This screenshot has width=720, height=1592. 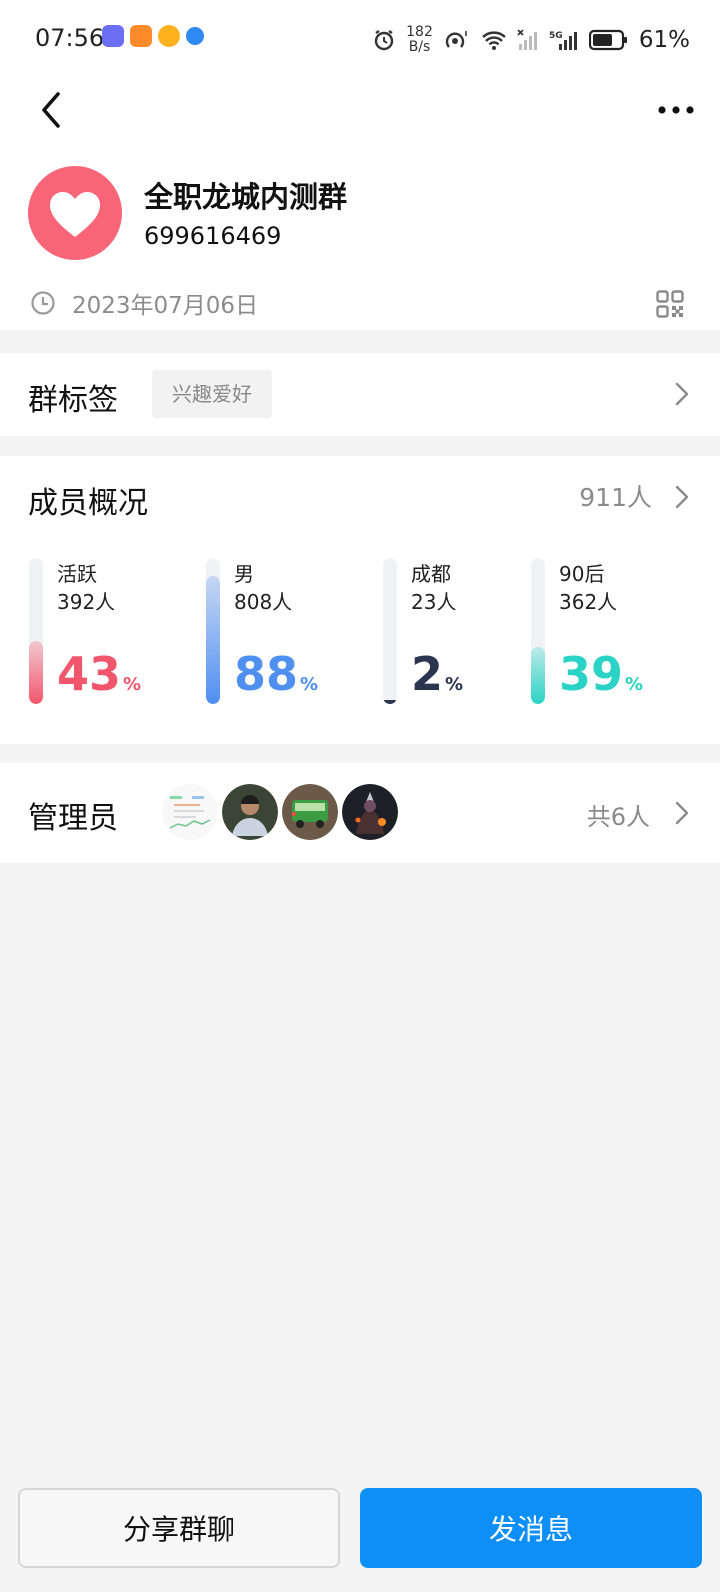 What do you see at coordinates (611, 633) in the screenshot?
I see `stat-age: 90后 362人 39%` at bounding box center [611, 633].